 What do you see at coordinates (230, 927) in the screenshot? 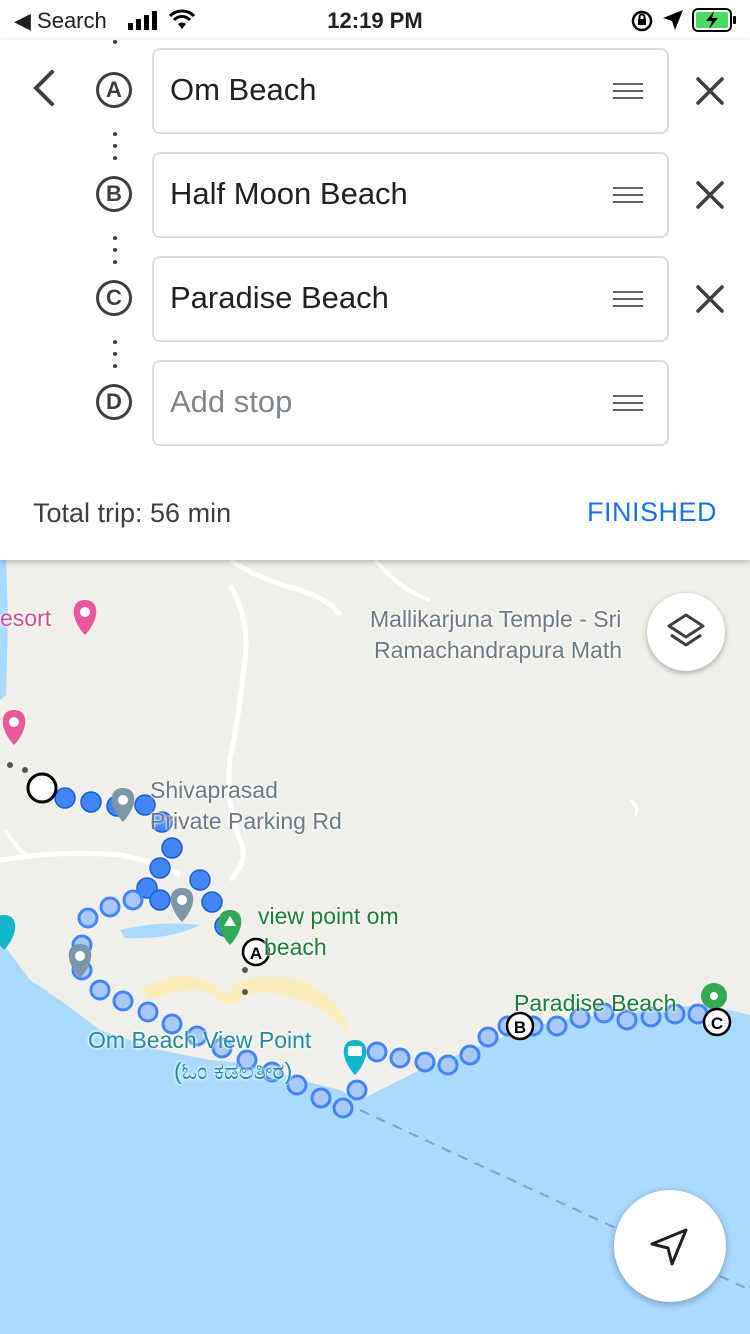
I see `park-pin-icon` at bounding box center [230, 927].